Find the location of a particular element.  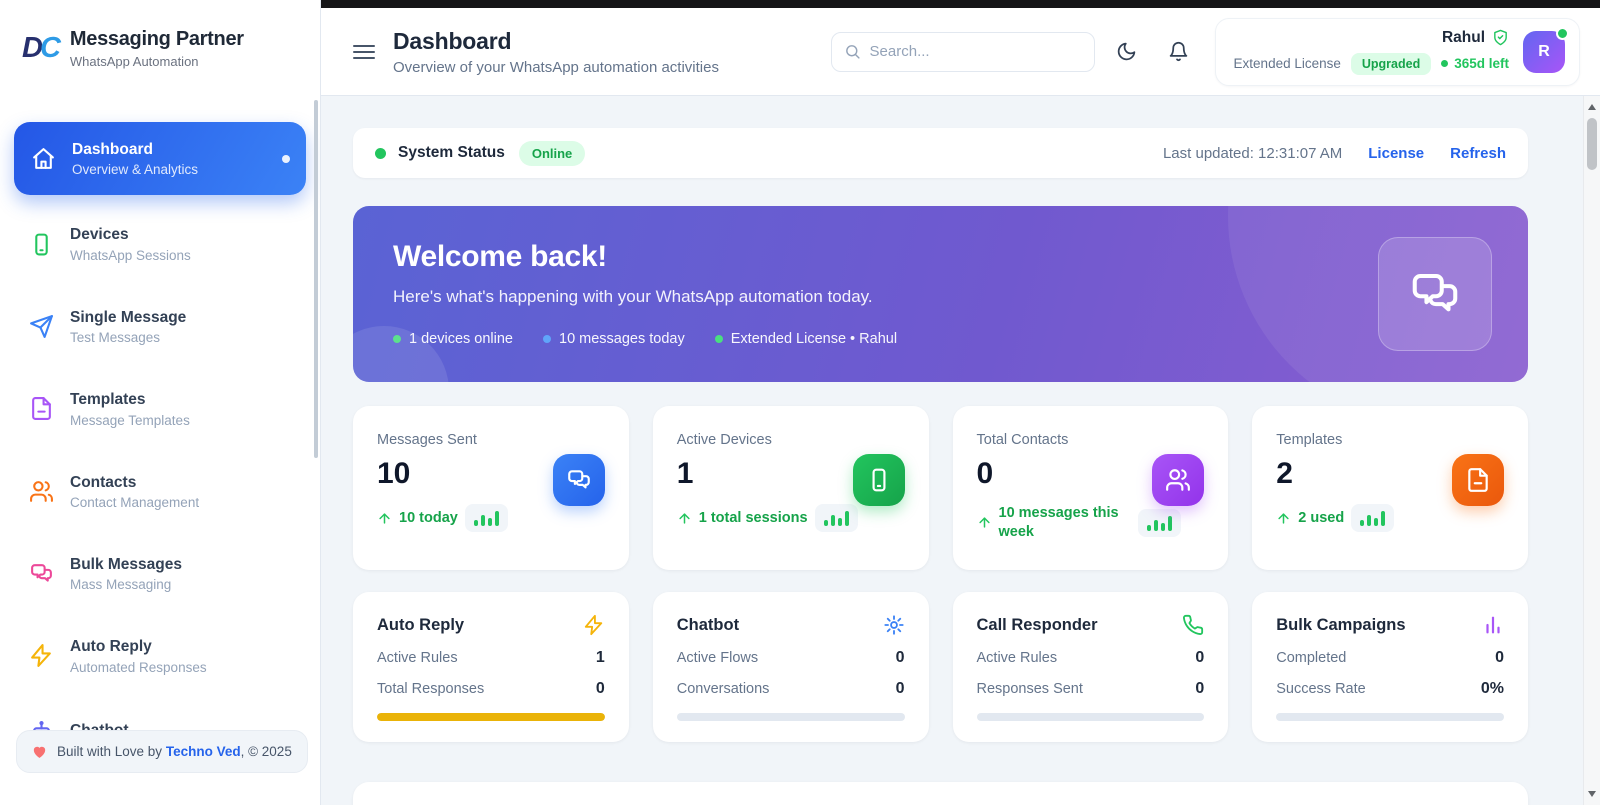

sidebar-item-sub: WhatsApp Sessions is located at coordinates (130, 255).